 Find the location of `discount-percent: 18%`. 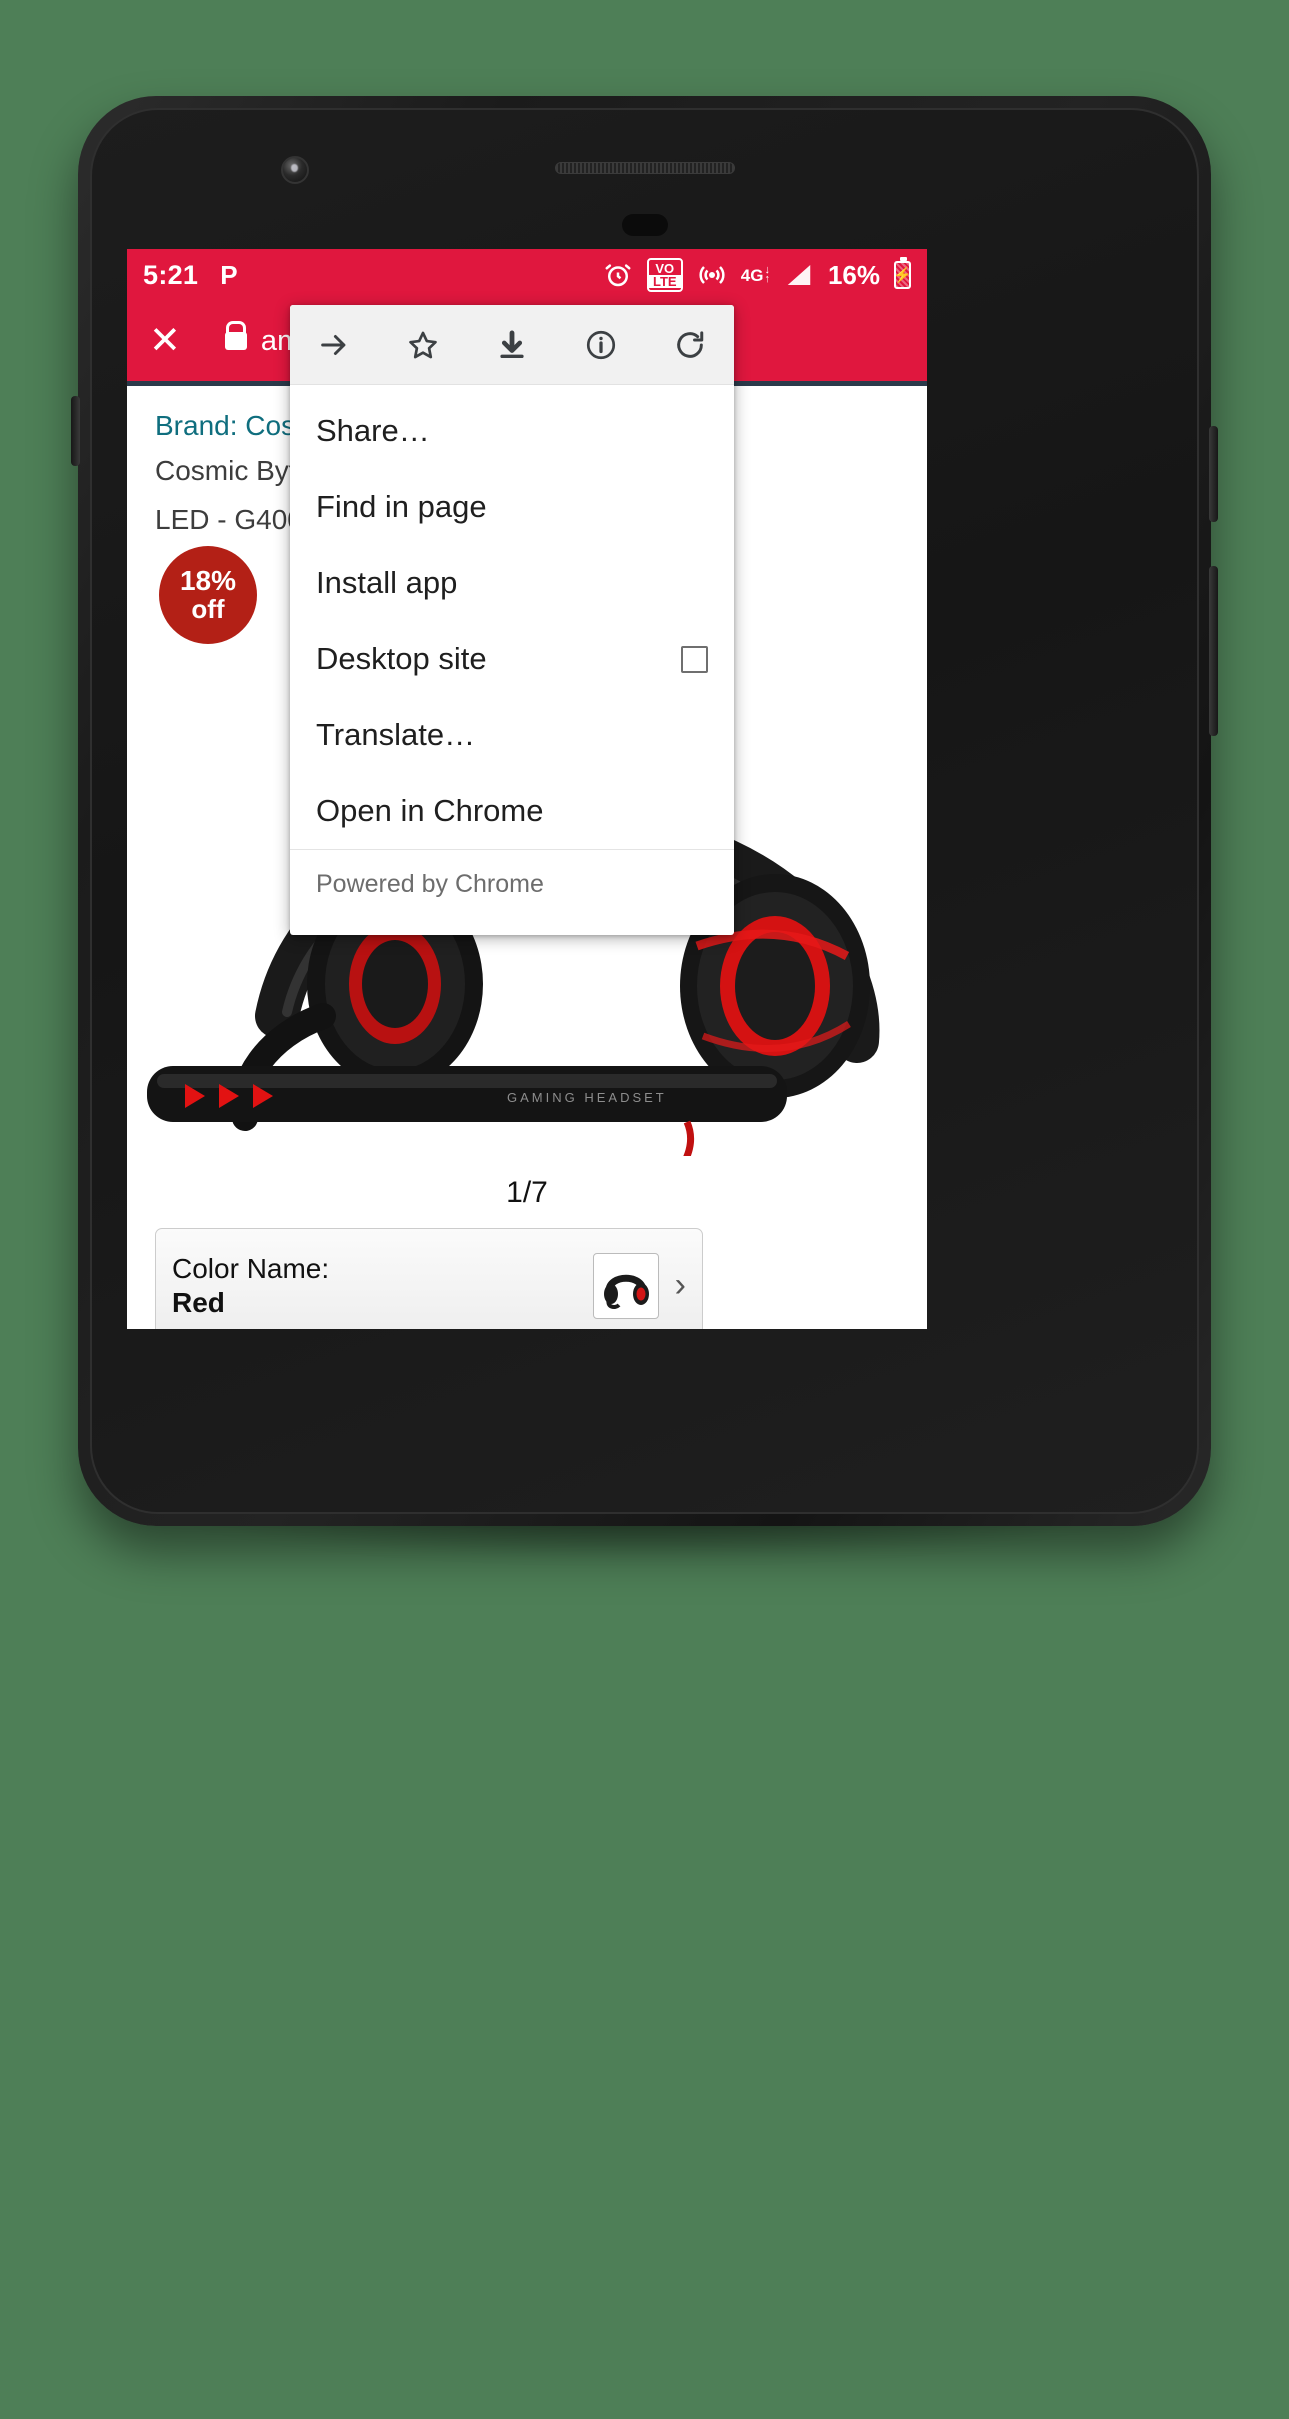

discount-percent: 18% is located at coordinates (208, 581).